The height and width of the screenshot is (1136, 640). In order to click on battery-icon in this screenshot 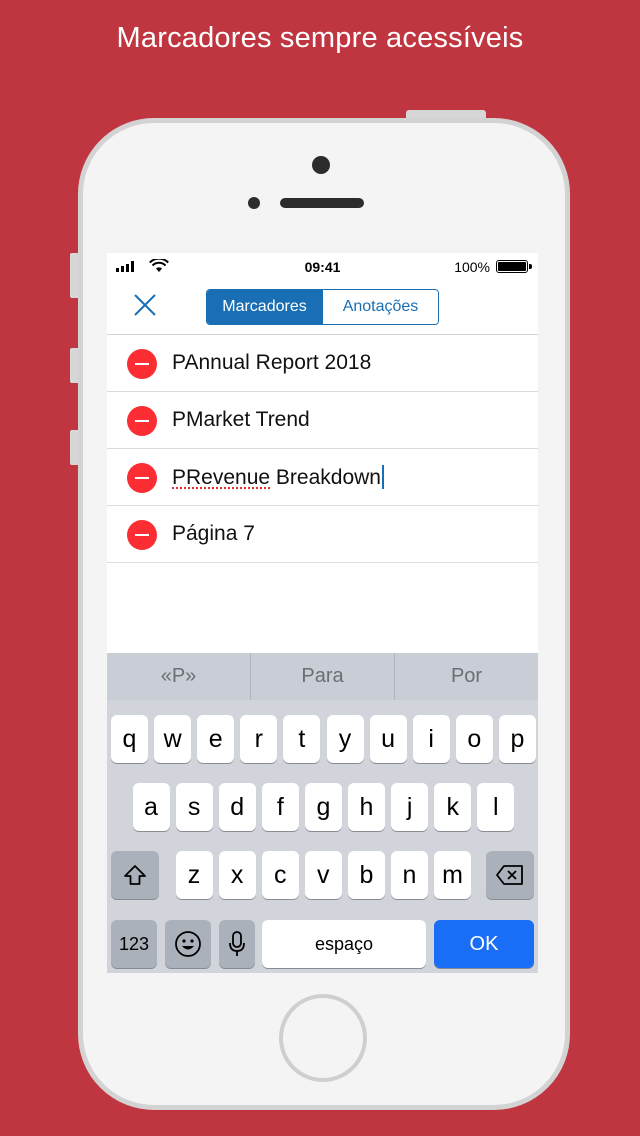, I will do `click(514, 266)`.